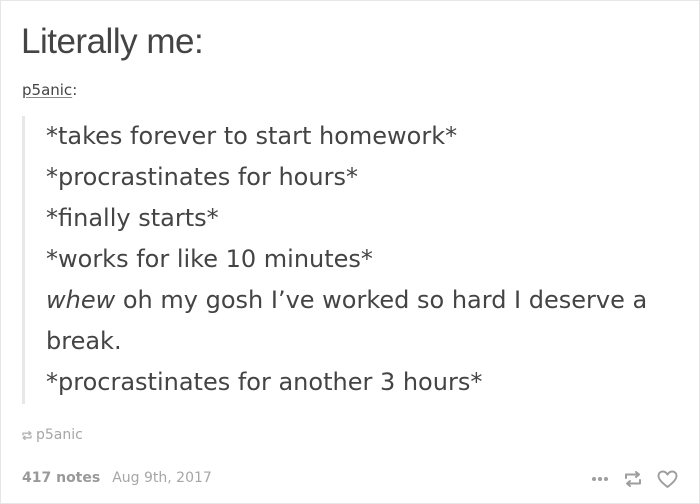 This screenshot has width=700, height=504. I want to click on more-icon, so click(600, 479).